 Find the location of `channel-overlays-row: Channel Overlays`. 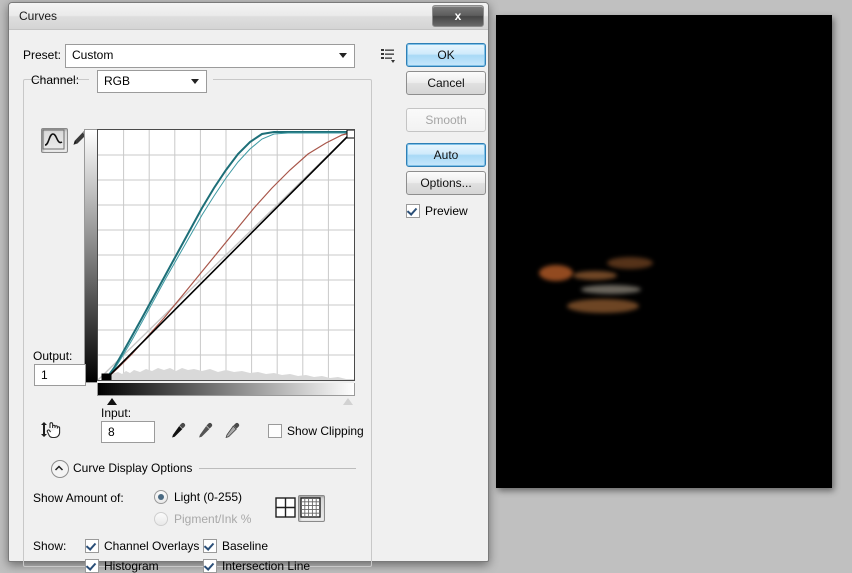

channel-overlays-row: Channel Overlays is located at coordinates (142, 546).